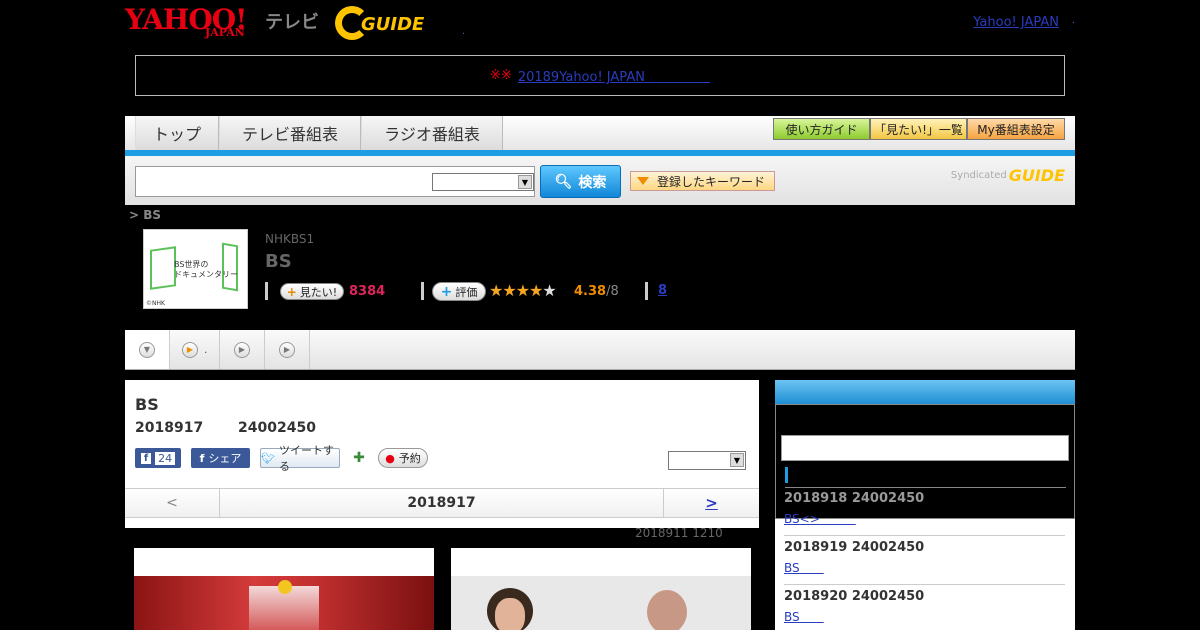 This screenshot has width=1200, height=630. I want to click on tweet-label: ツイートする, so click(306, 458).